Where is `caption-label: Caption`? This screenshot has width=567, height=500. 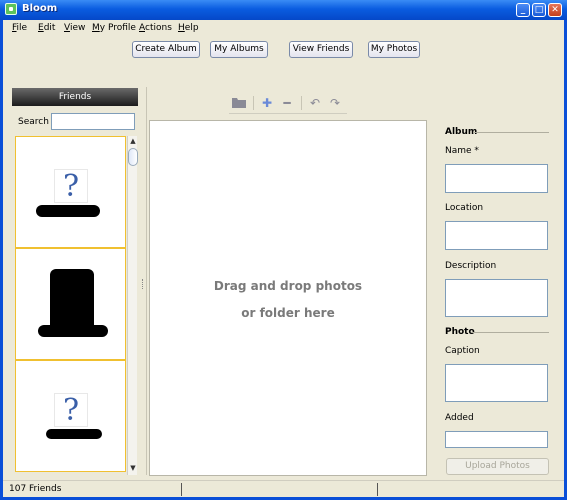
caption-label: Caption is located at coordinates (462, 351).